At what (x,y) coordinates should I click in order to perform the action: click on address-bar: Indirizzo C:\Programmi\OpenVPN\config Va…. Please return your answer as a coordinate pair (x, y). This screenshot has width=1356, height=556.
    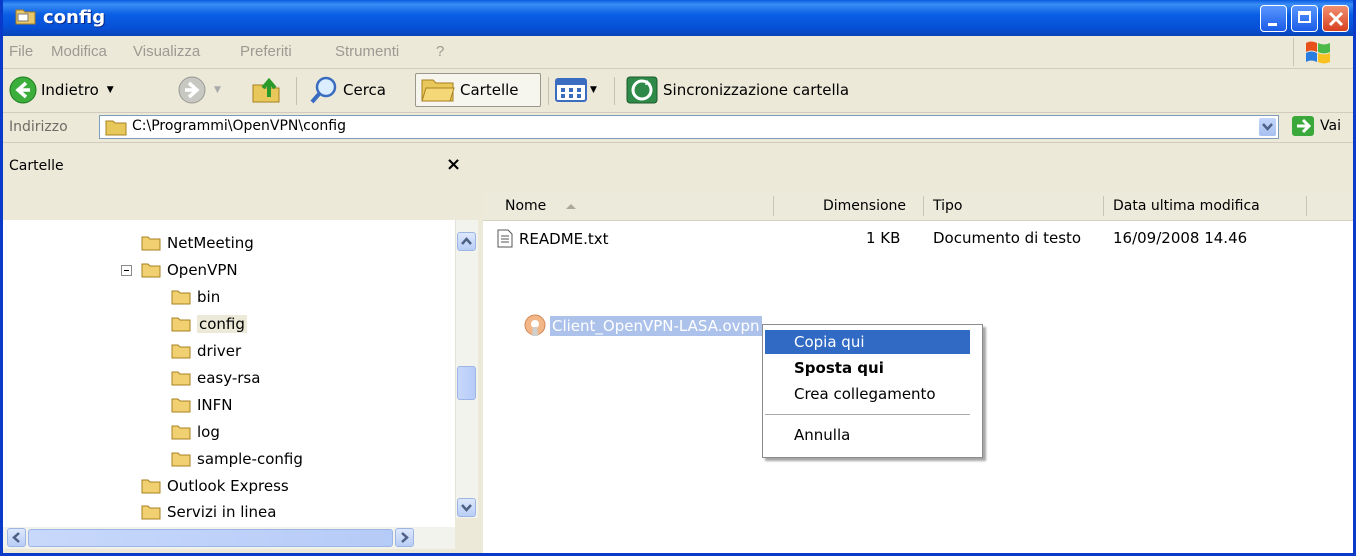
    Looking at the image, I should click on (678, 128).